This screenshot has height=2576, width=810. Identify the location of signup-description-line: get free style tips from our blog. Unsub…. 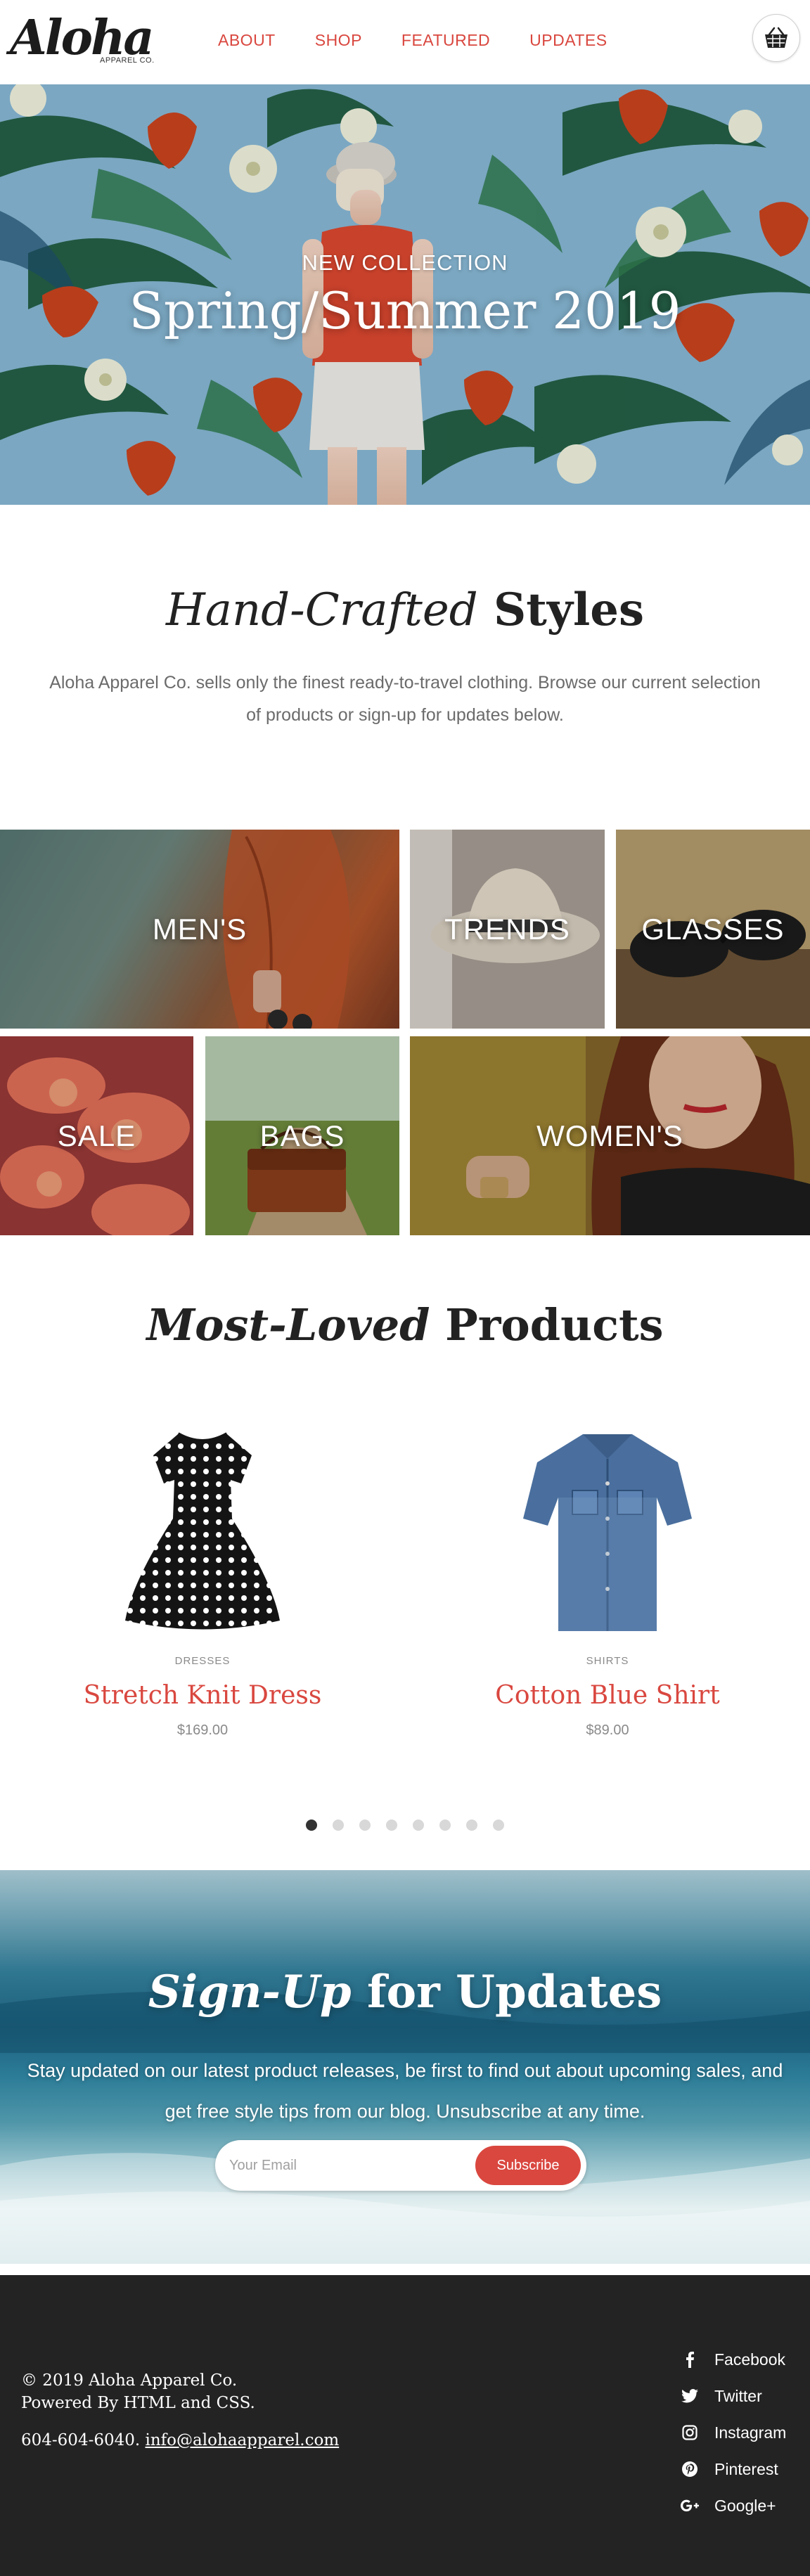
(405, 2111).